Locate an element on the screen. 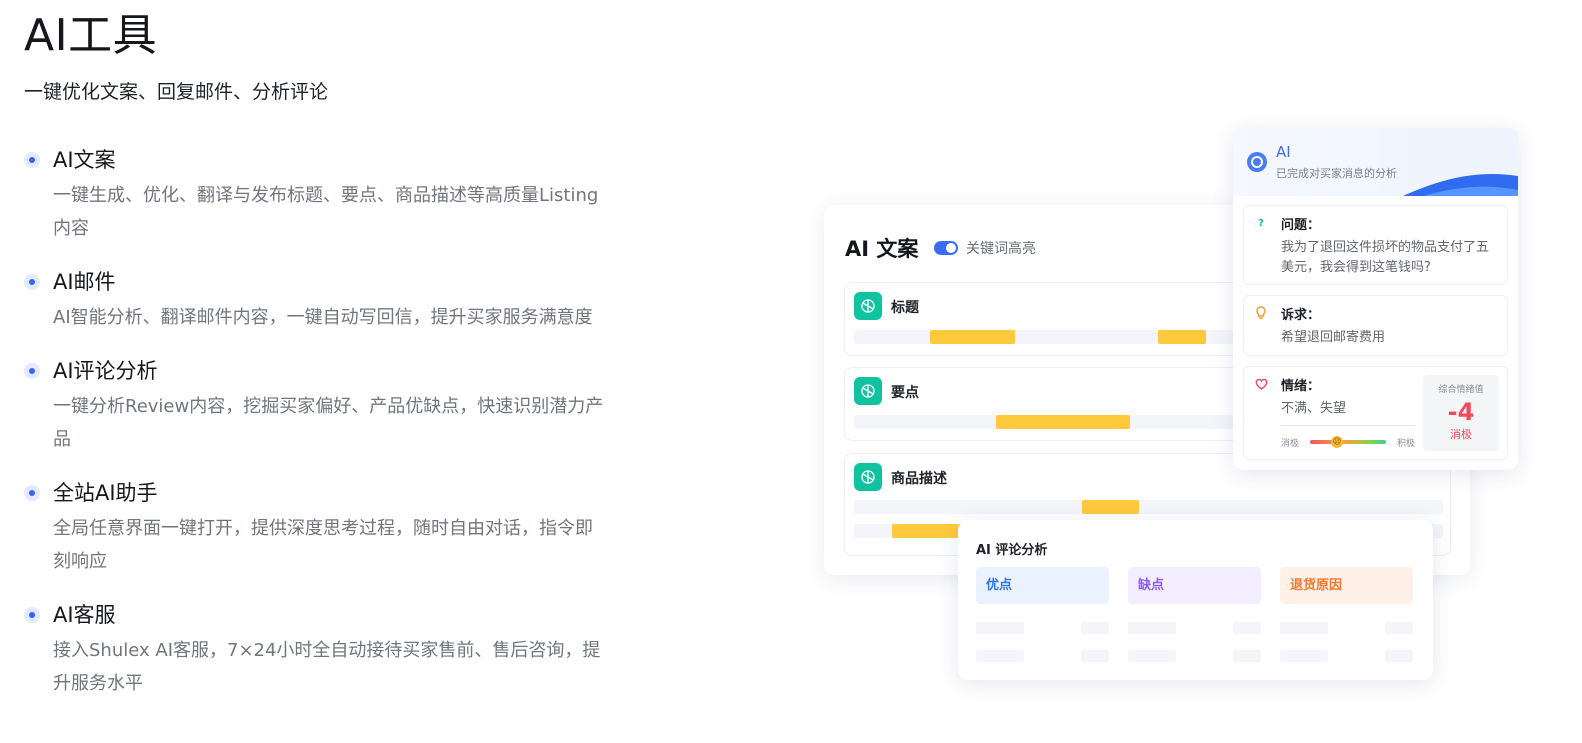  review-card-title: AI 评论分析 is located at coordinates (1012, 550).